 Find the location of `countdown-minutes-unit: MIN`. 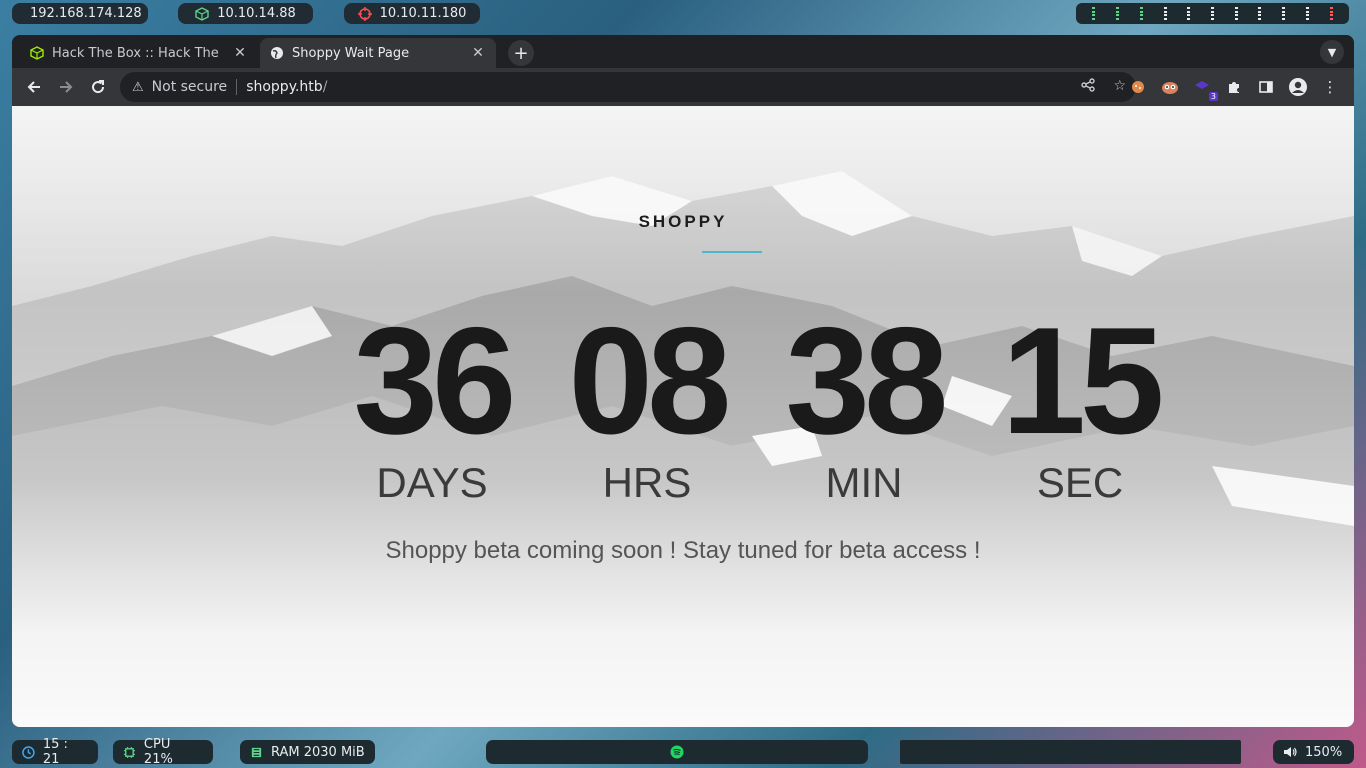

countdown-minutes-unit: MIN is located at coordinates (864, 482).